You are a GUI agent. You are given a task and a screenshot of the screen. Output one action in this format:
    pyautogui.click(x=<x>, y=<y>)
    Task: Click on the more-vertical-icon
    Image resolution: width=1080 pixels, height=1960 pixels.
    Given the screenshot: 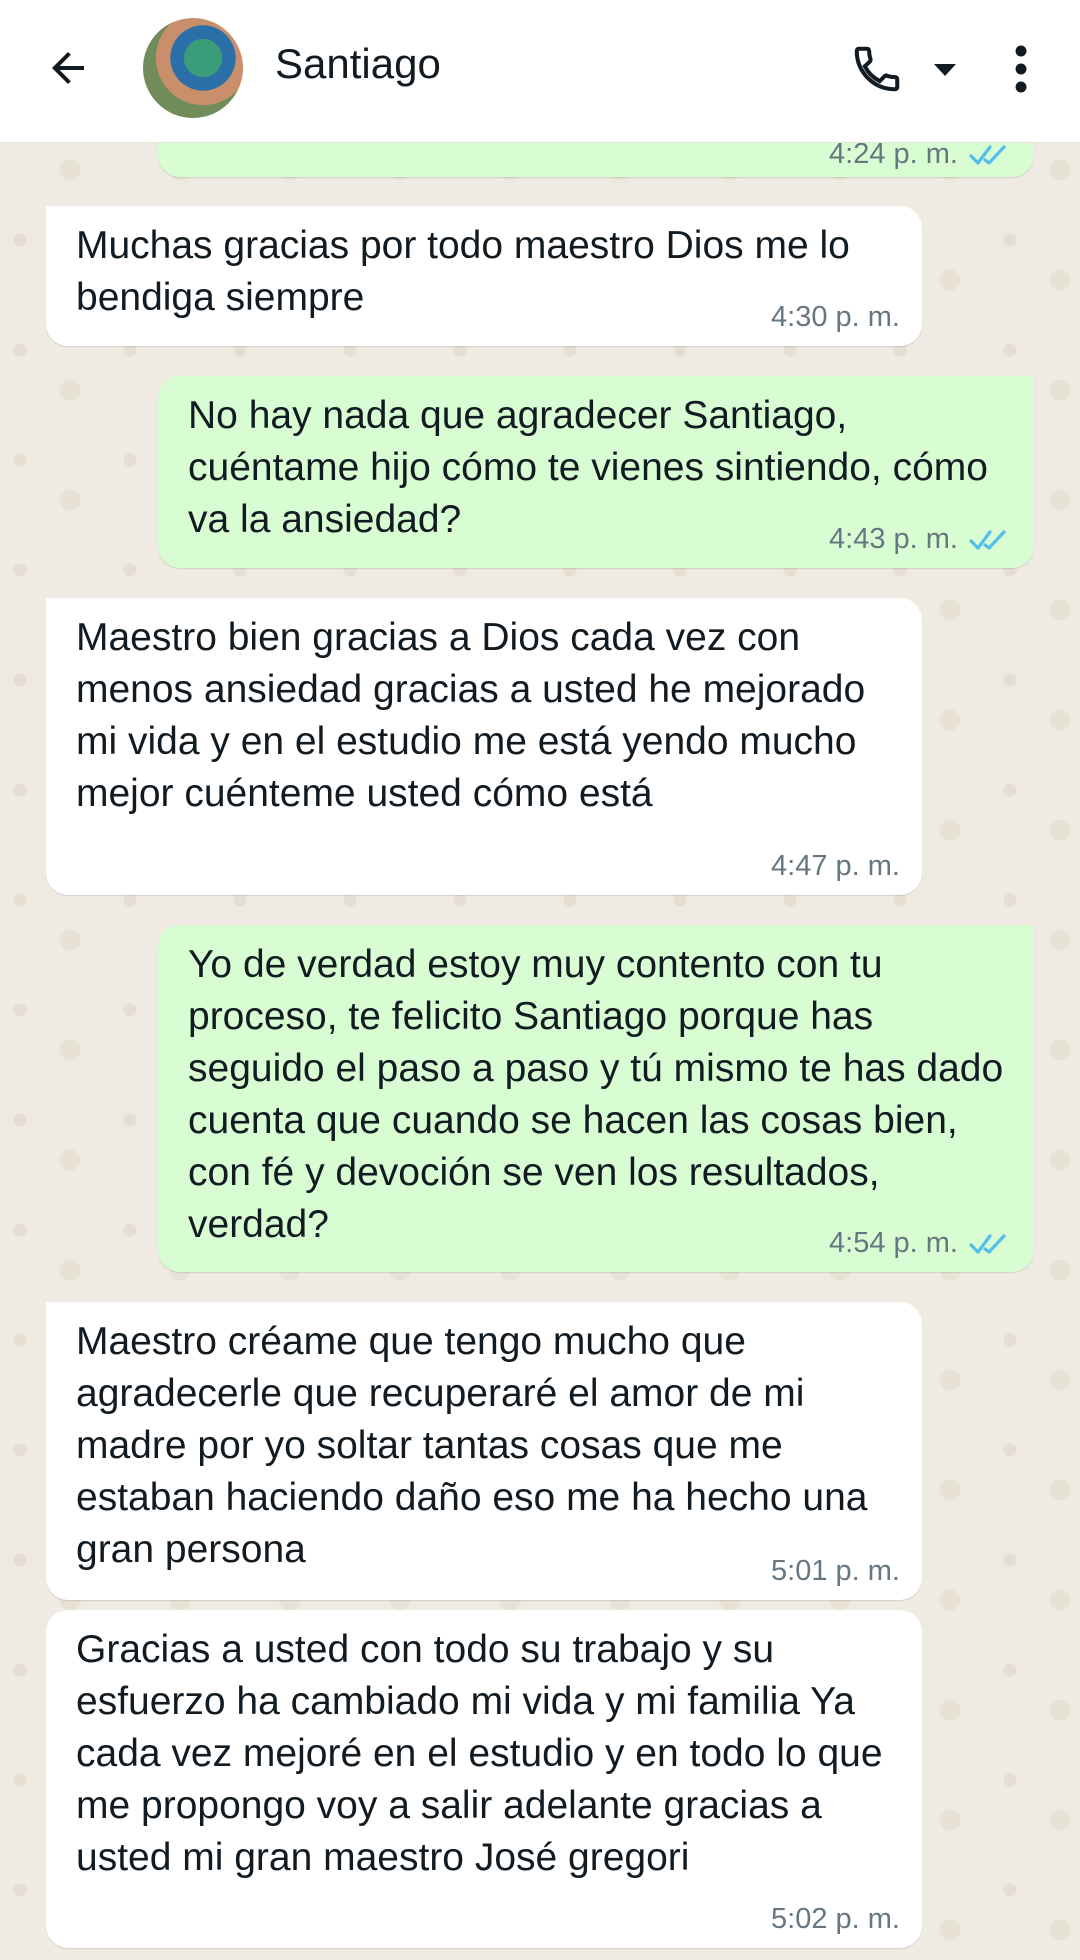 What is the action you would take?
    pyautogui.click(x=1021, y=69)
    